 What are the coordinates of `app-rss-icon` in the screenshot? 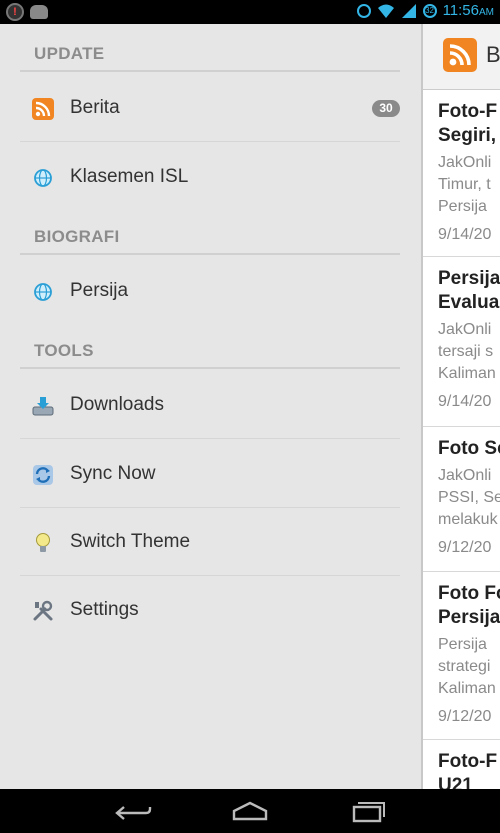 It's located at (460, 55).